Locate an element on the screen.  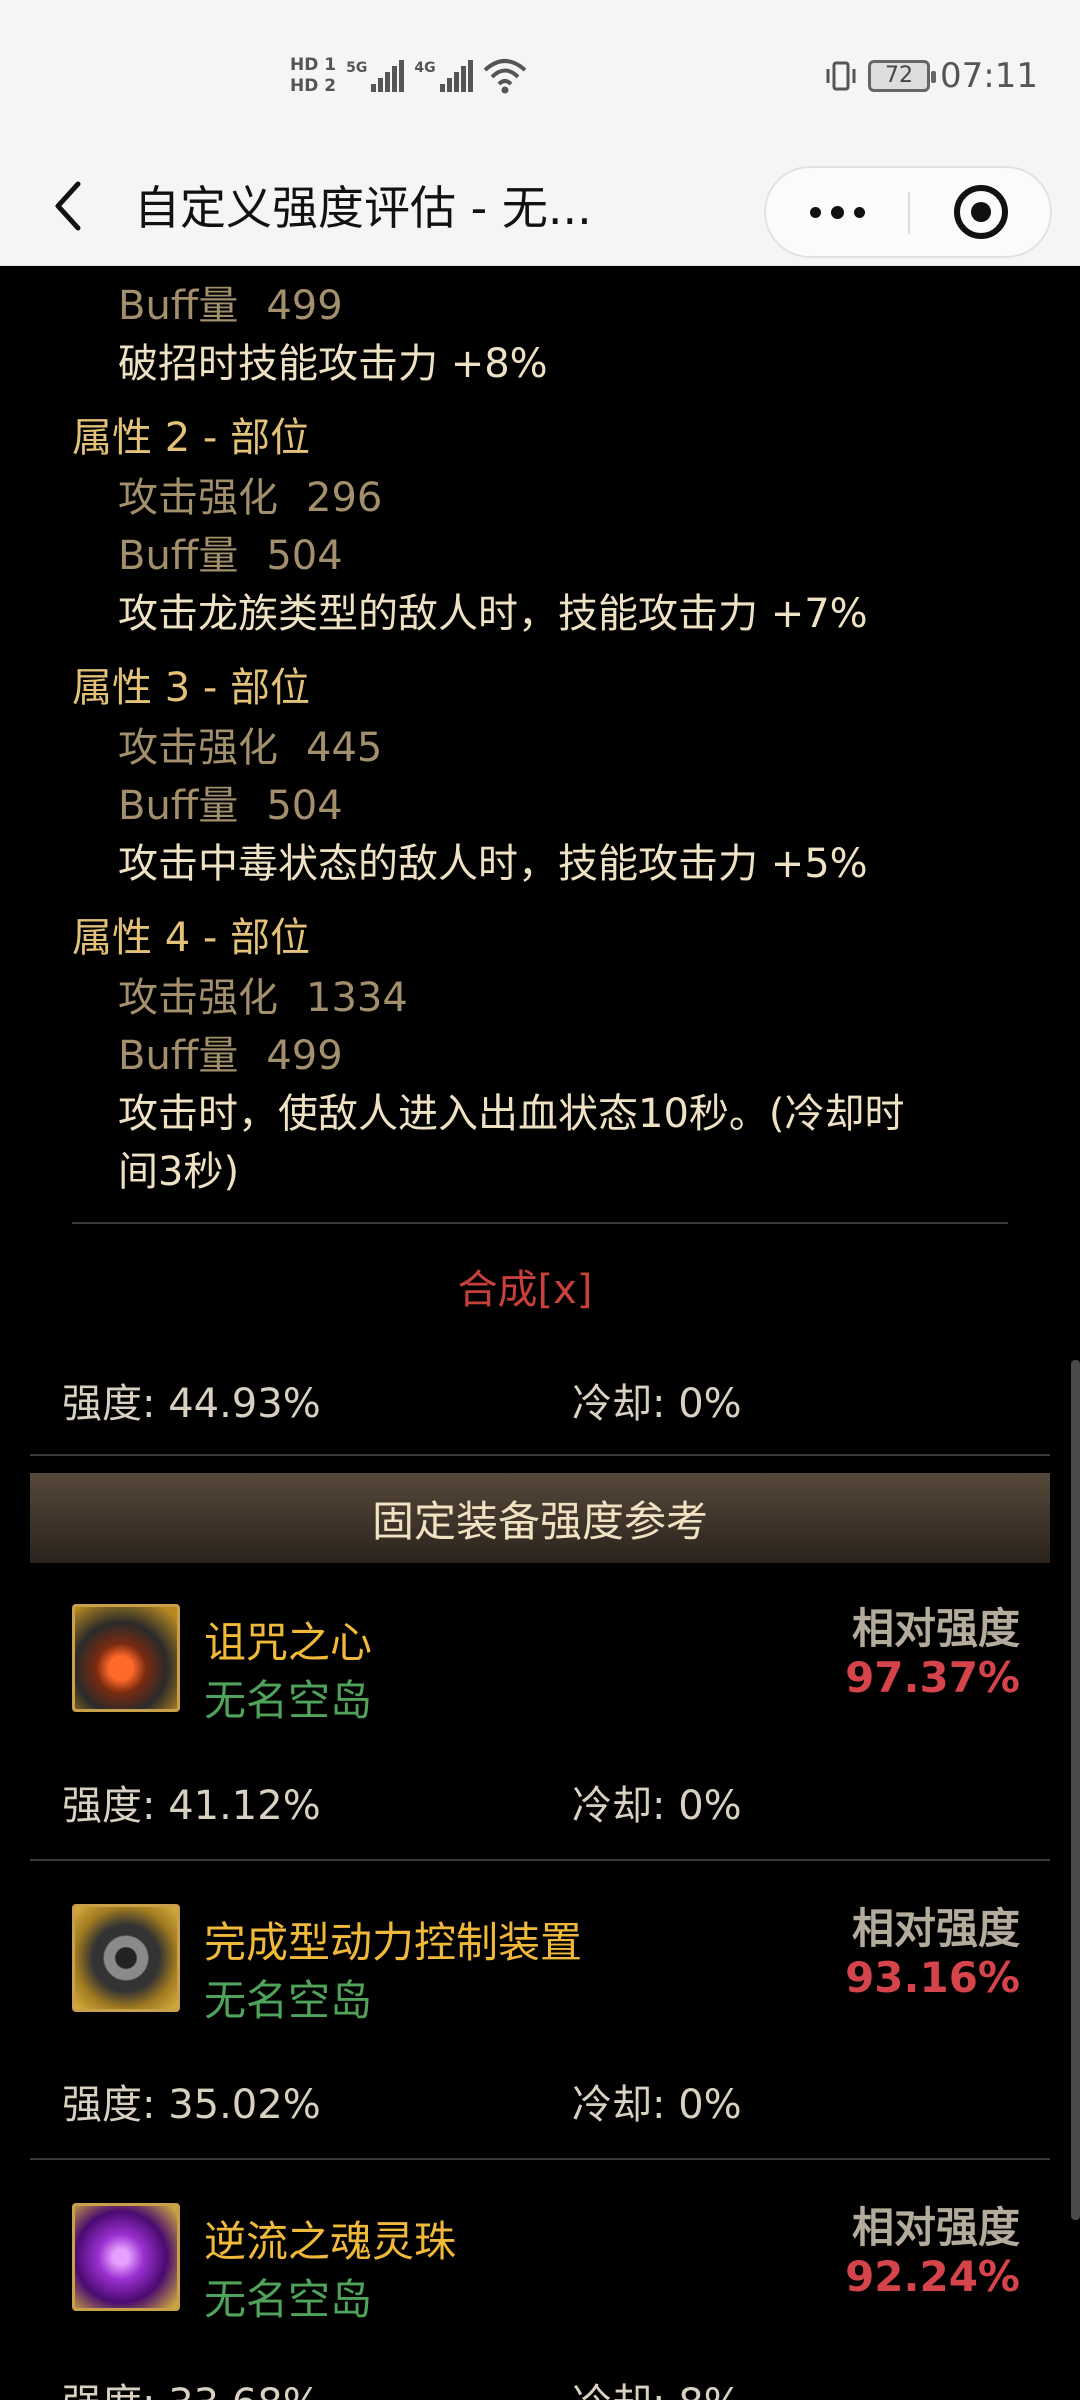
hd2-label: HD 2 is located at coordinates (313, 86).